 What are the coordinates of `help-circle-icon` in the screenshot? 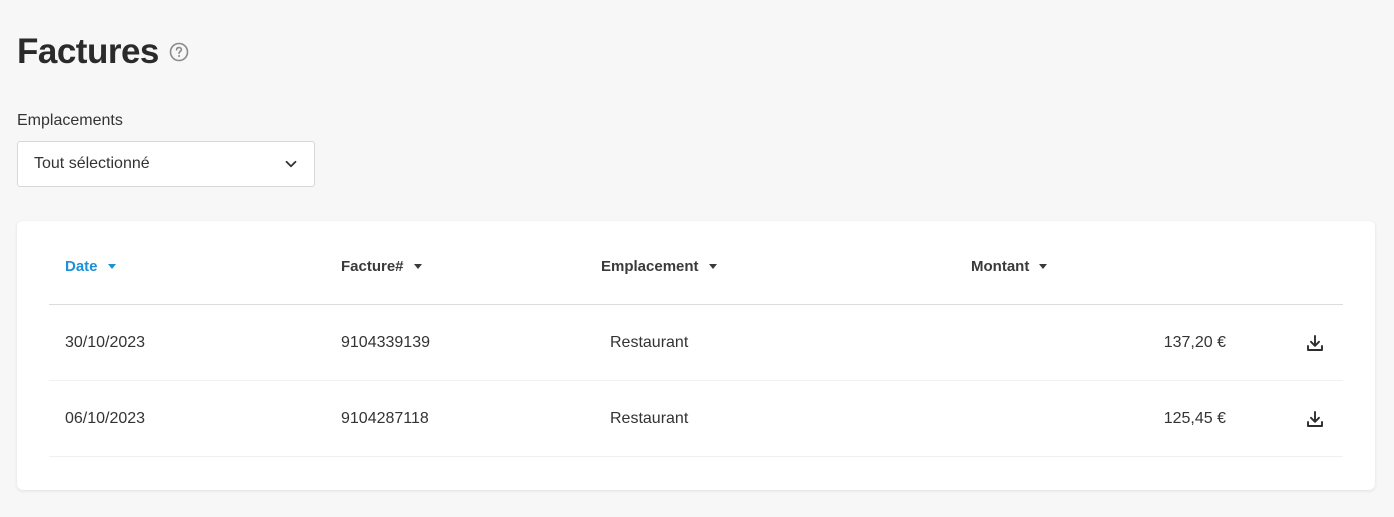 It's located at (179, 52).